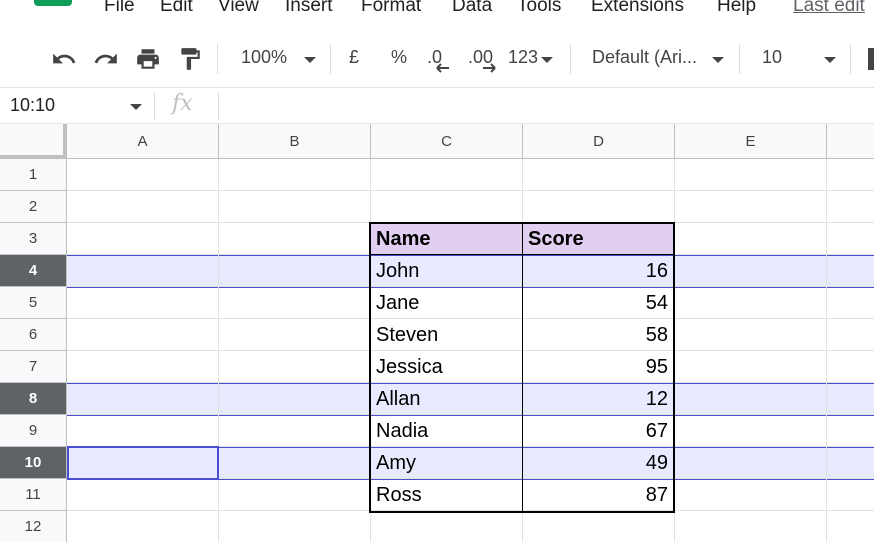 Image resolution: width=874 pixels, height=542 pixels. I want to click on menu-edit: Edit, so click(176, 8).